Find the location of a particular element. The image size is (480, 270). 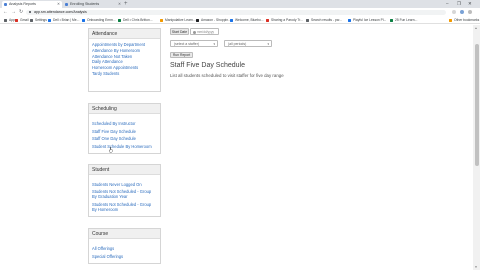

scroll-up-icon: ▲ is located at coordinates (476, 28).